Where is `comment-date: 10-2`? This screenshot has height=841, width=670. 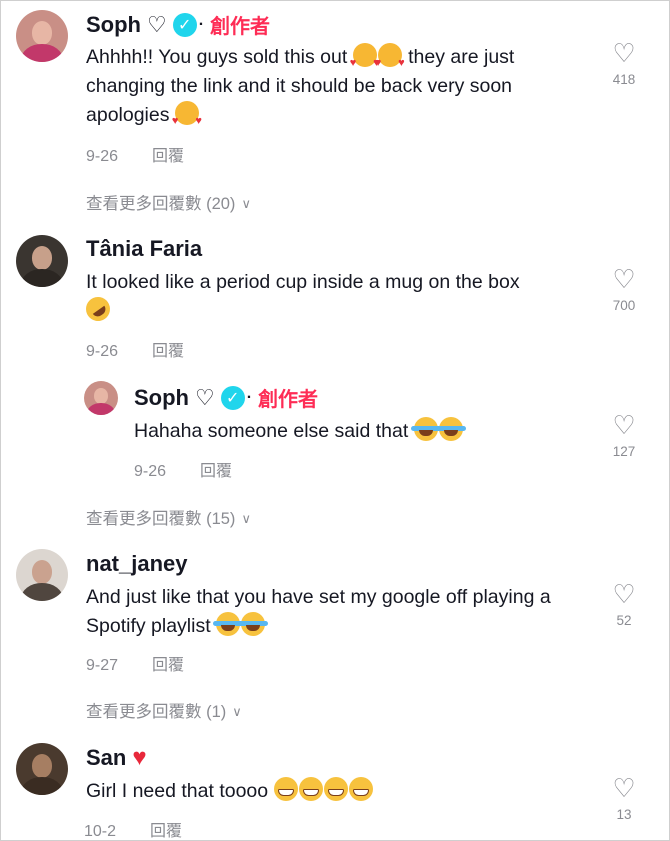 comment-date: 10-2 is located at coordinates (100, 831).